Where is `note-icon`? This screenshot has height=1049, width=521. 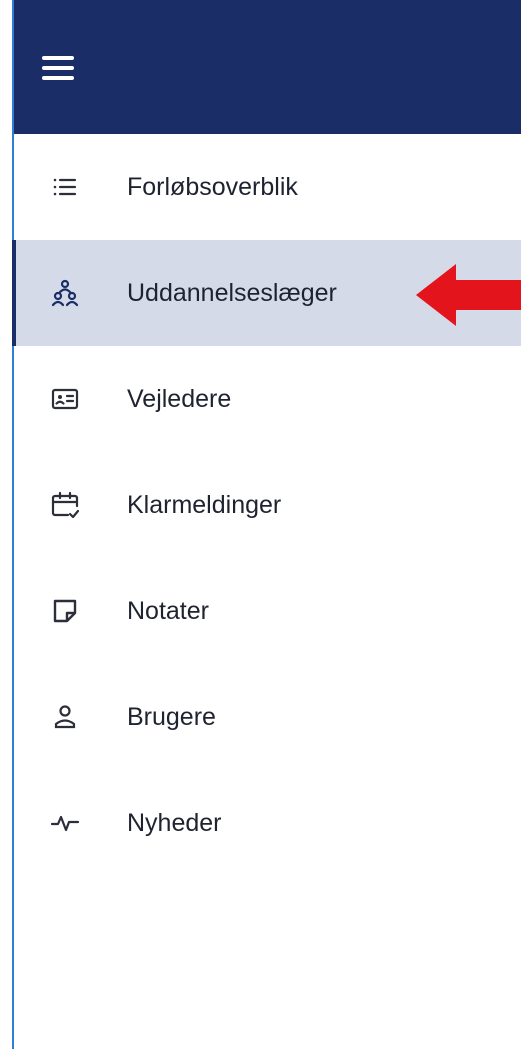
note-icon is located at coordinates (65, 611).